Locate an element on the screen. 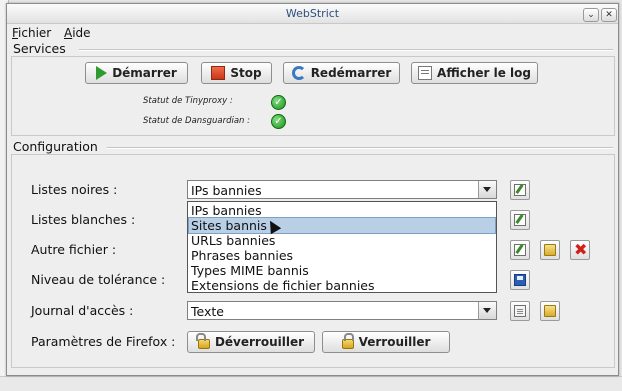 Image resolution: width=622 pixels, height=391 pixels. save-tolerance-button is located at coordinates (520, 280).